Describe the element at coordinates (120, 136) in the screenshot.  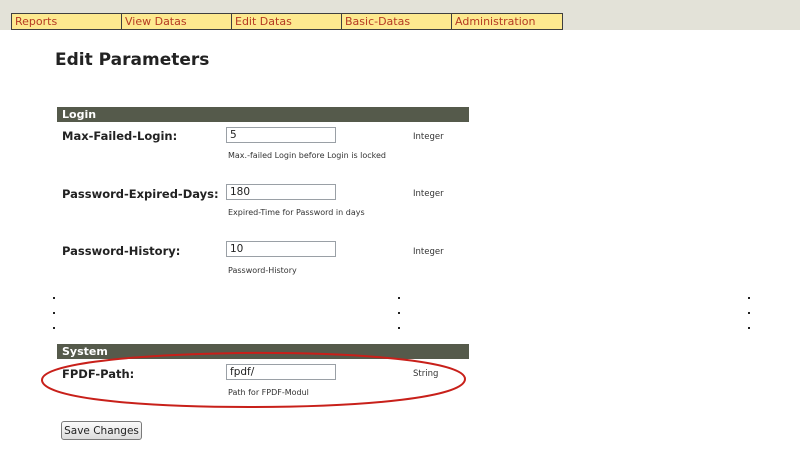
I see `max-failed-login-label: Max-Failed-Login:` at that location.